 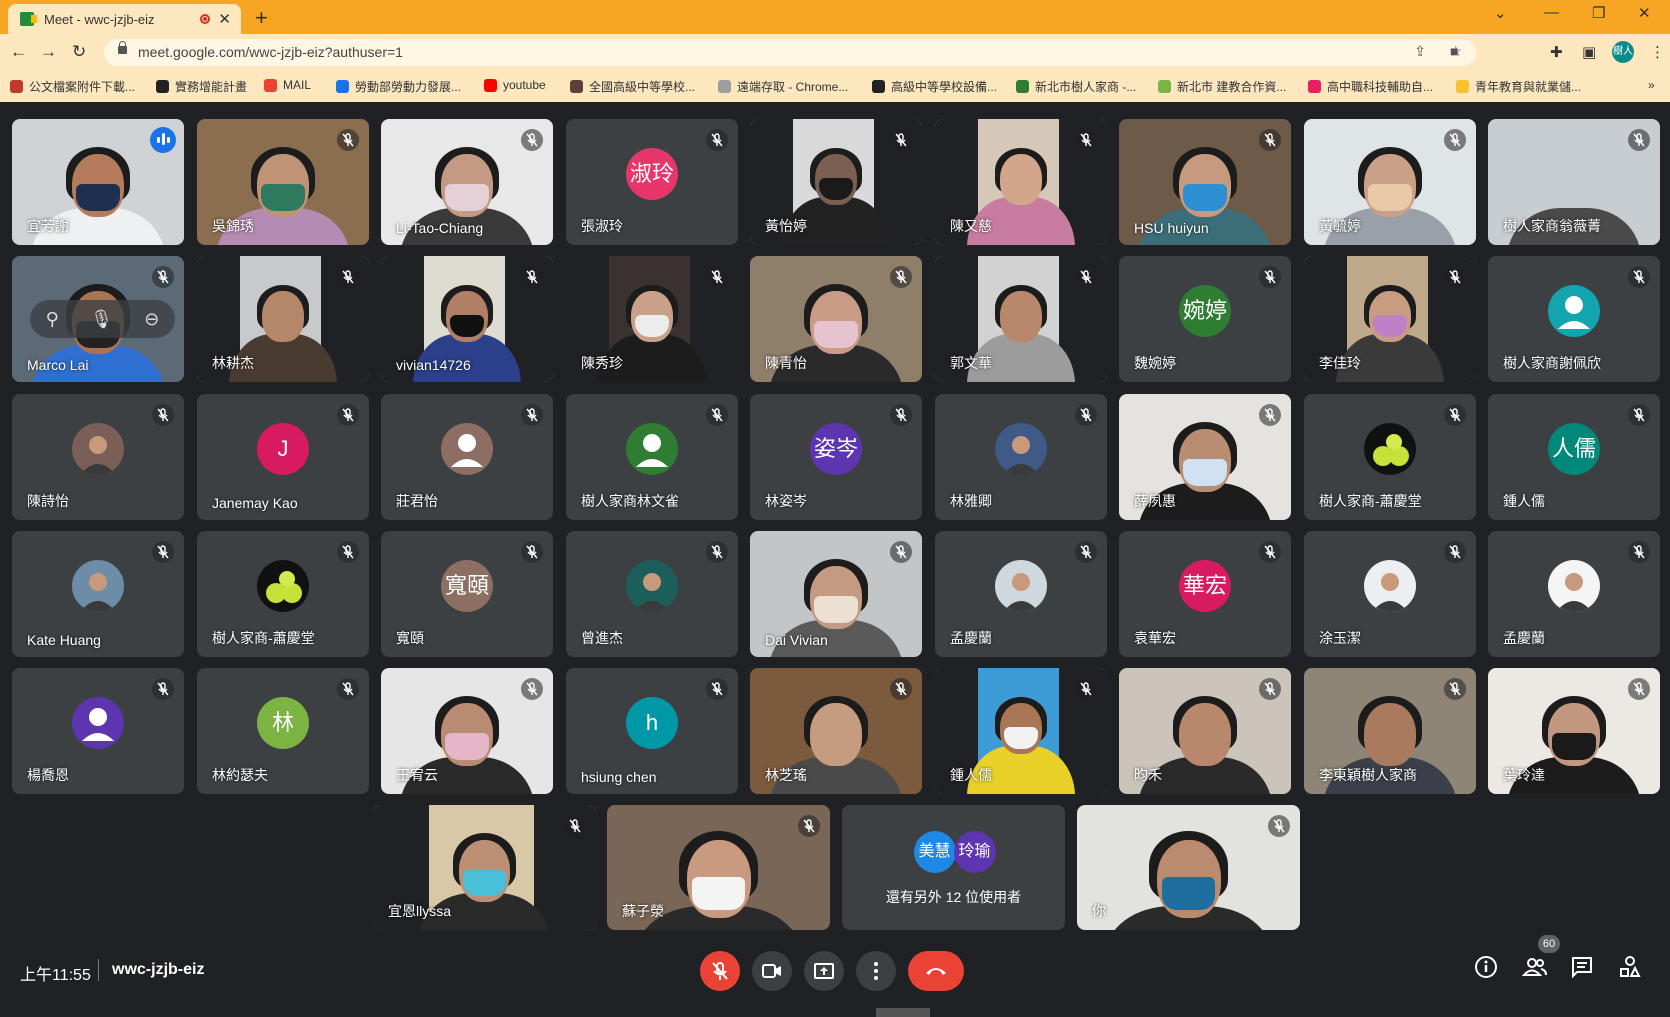 I want to click on share-icon: ⇪, so click(x=1420, y=51).